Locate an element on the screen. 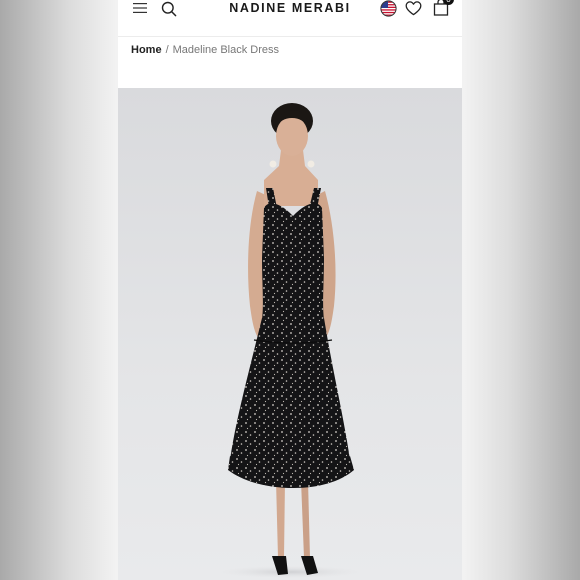 This screenshot has height=580, width=580. site-header: NADINE MERABI is located at coordinates (290, 11).